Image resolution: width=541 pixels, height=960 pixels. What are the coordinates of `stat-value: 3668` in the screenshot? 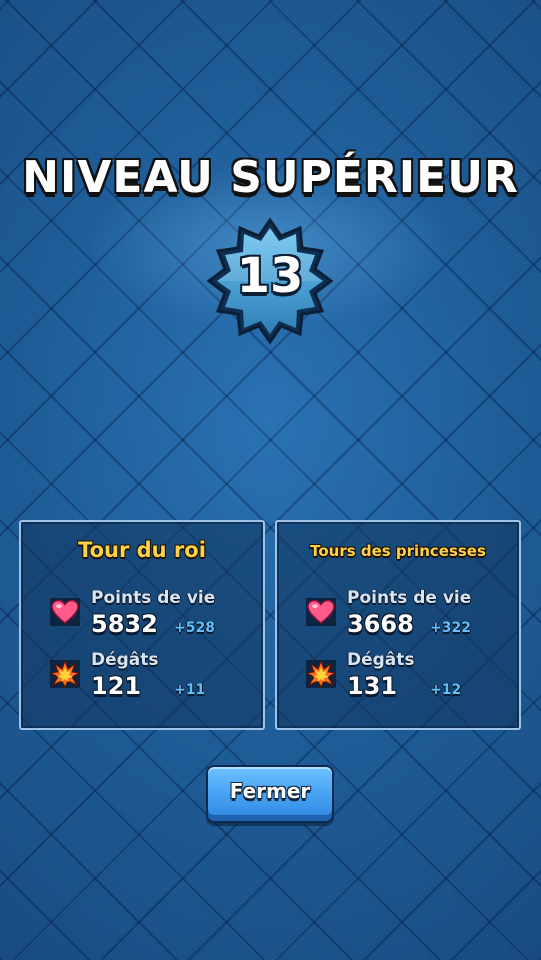 It's located at (380, 624).